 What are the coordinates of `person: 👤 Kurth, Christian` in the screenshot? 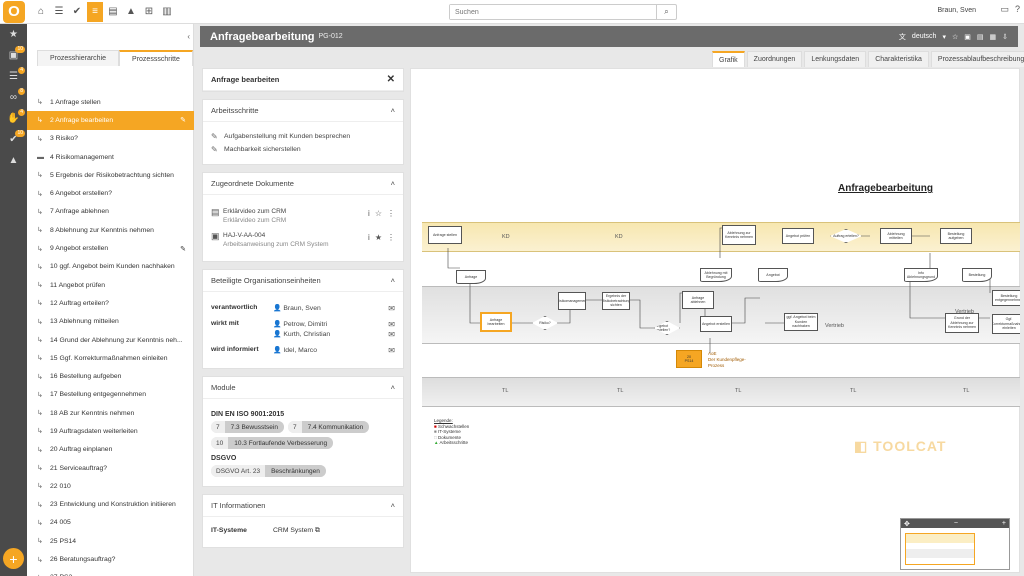 It's located at (330, 335).